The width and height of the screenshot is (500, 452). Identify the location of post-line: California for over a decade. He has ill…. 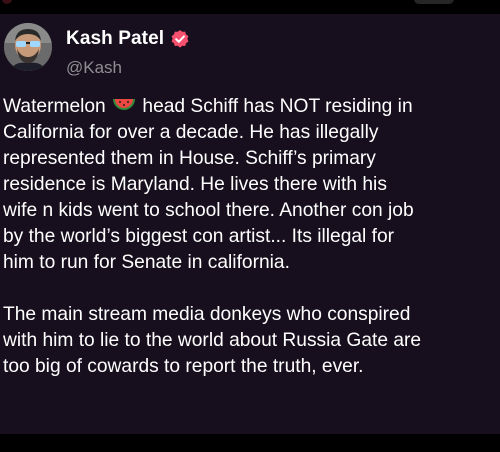
(191, 132).